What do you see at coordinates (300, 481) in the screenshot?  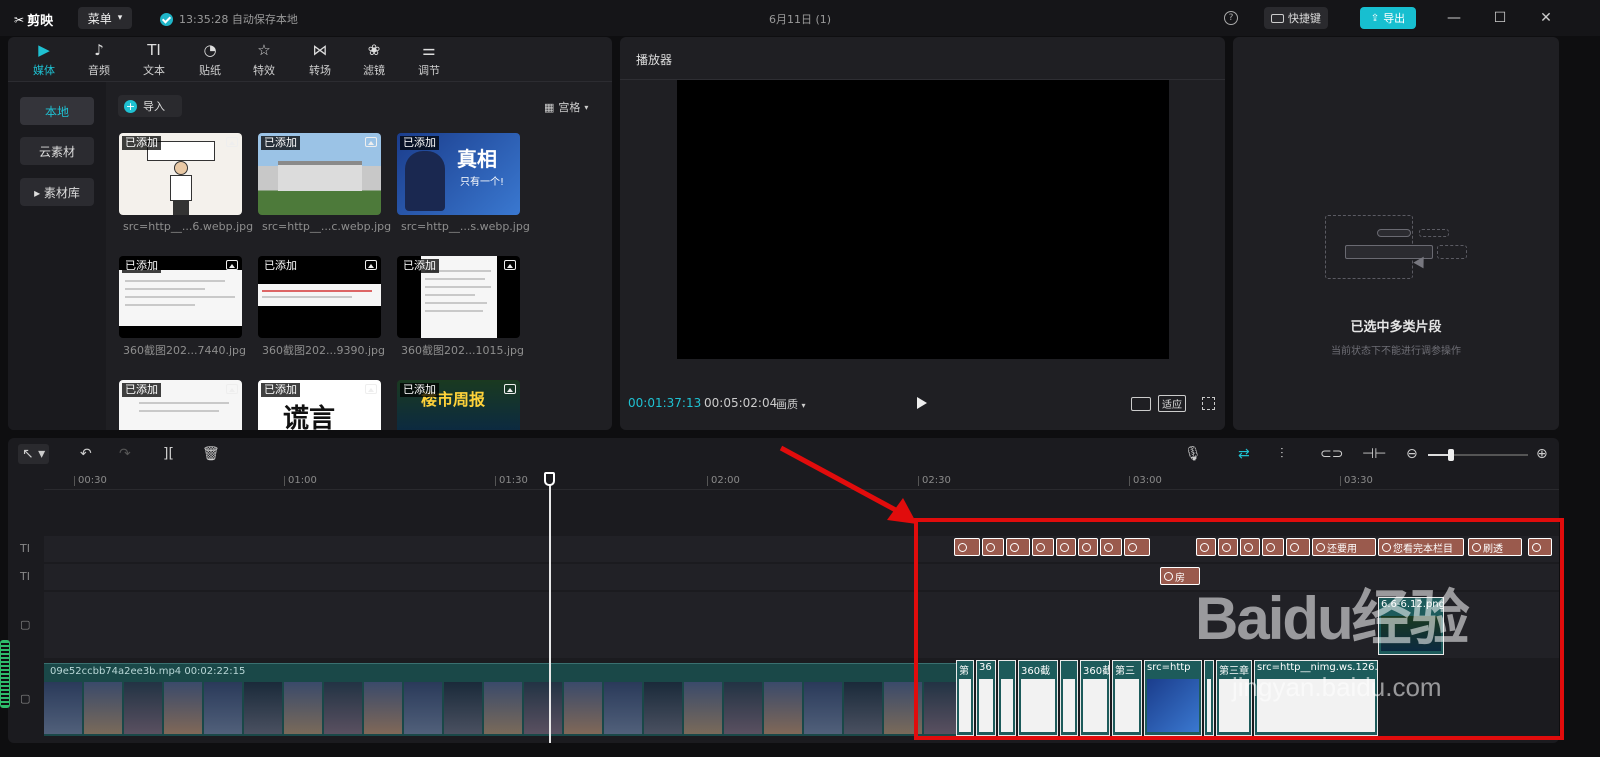 I see `ruler-tick: 01:00` at bounding box center [300, 481].